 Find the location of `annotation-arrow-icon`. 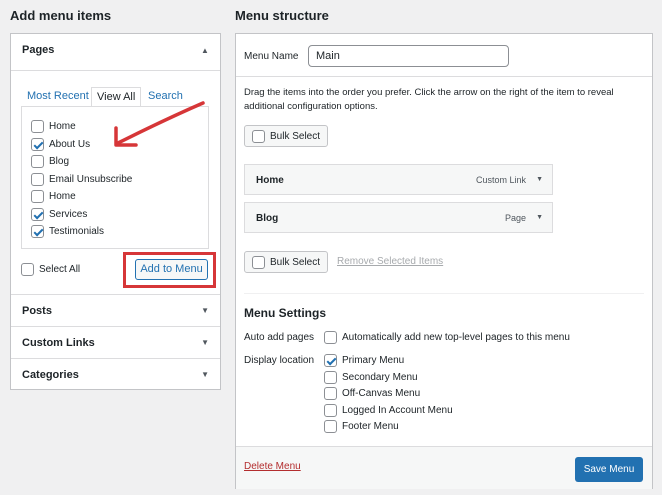

annotation-arrow-icon is located at coordinates (159, 124).